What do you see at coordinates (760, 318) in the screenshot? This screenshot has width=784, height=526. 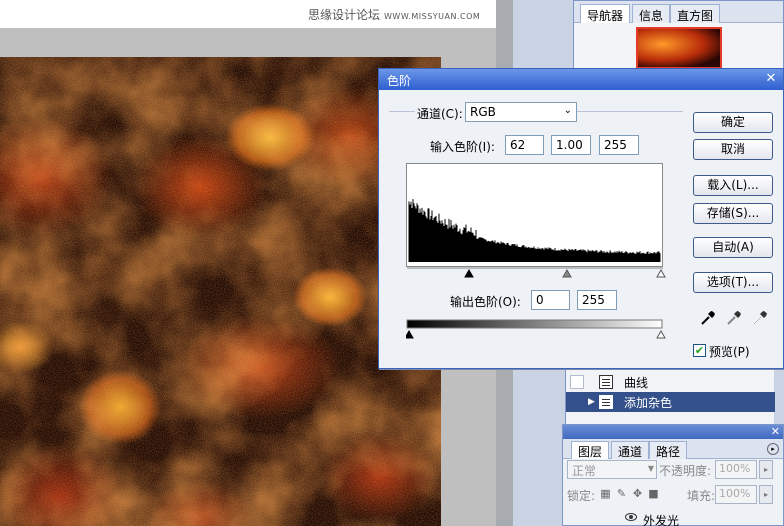 I see `white-eyedropper-icon` at bounding box center [760, 318].